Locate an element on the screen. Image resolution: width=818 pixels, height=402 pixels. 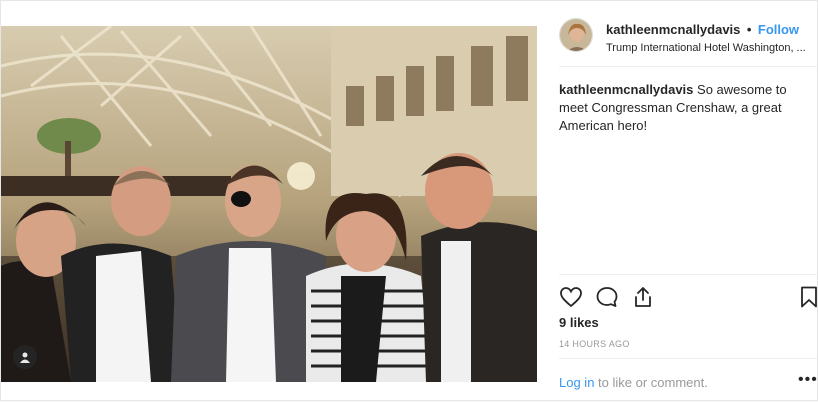
login-link: Log in is located at coordinates (576, 382).